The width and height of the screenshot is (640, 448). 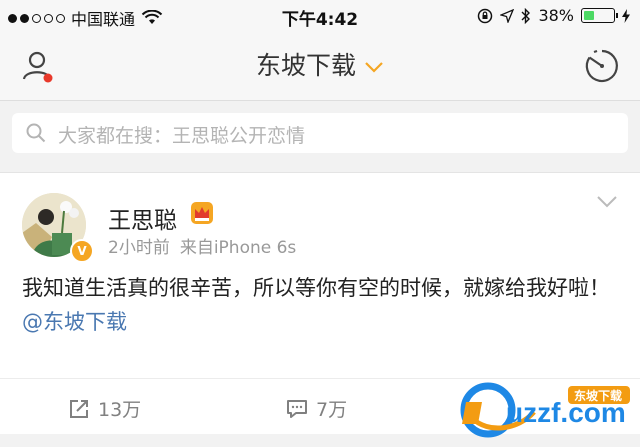 What do you see at coordinates (139, 248) in the screenshot?
I see `post-time: 2小时前` at bounding box center [139, 248].